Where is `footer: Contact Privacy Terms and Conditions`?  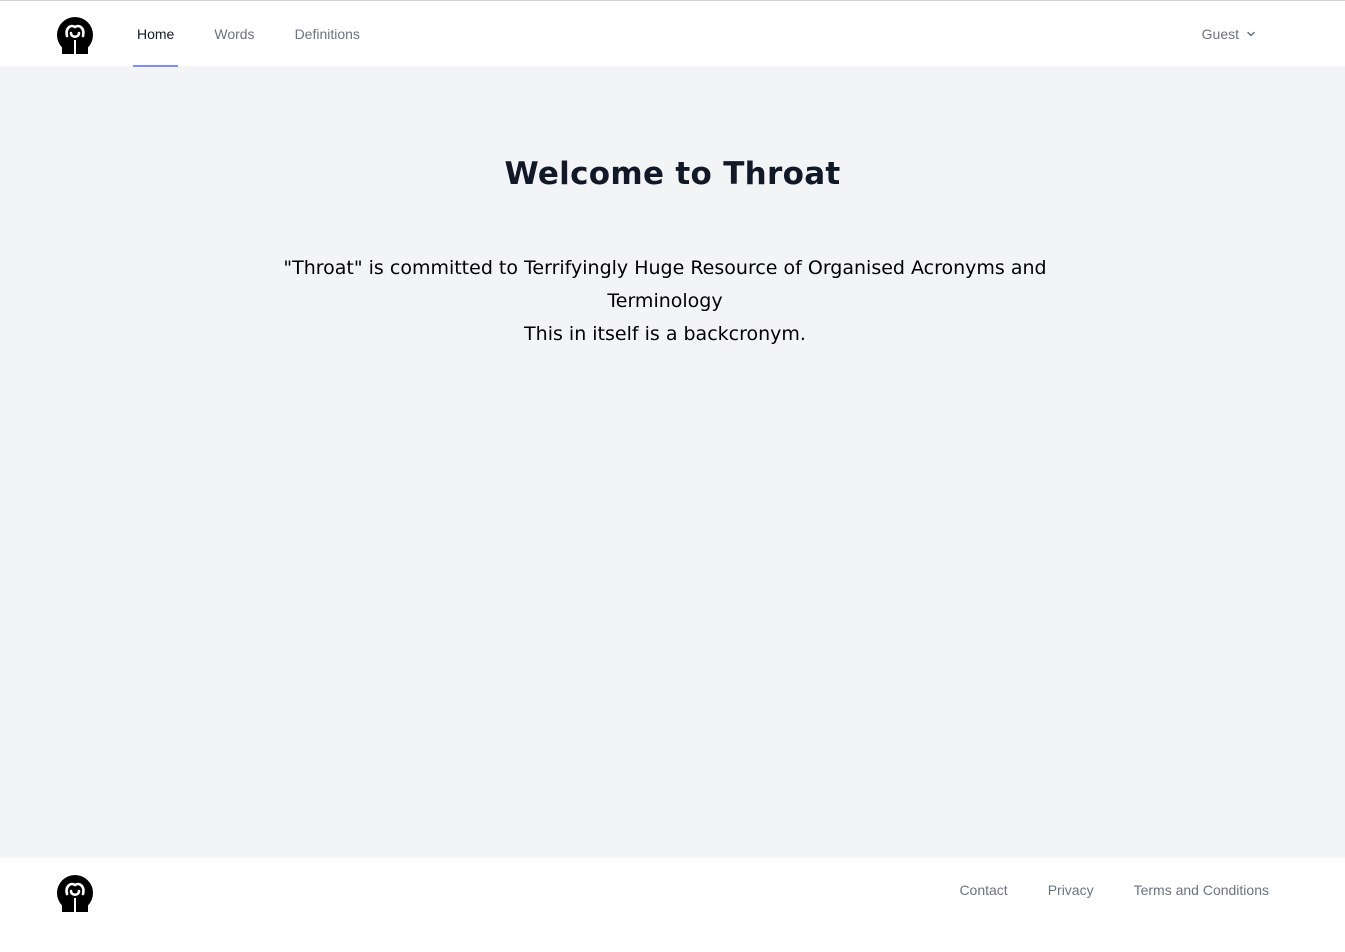
footer: Contact Privacy Terms and Conditions is located at coordinates (672, 905).